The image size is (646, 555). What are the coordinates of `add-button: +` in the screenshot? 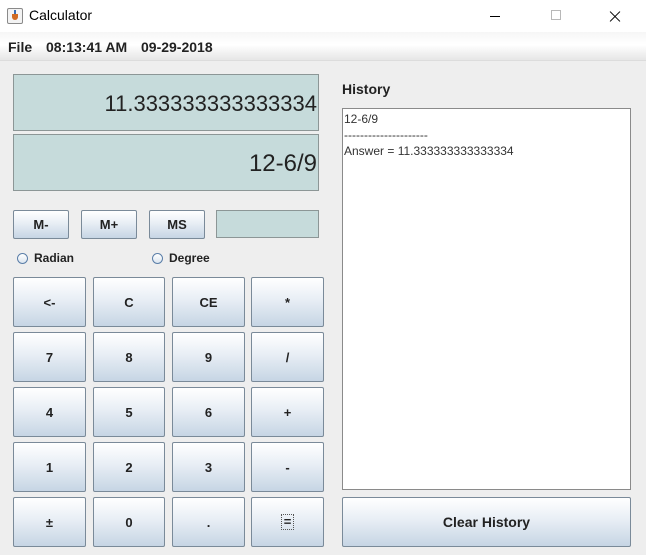 It's located at (287, 412).